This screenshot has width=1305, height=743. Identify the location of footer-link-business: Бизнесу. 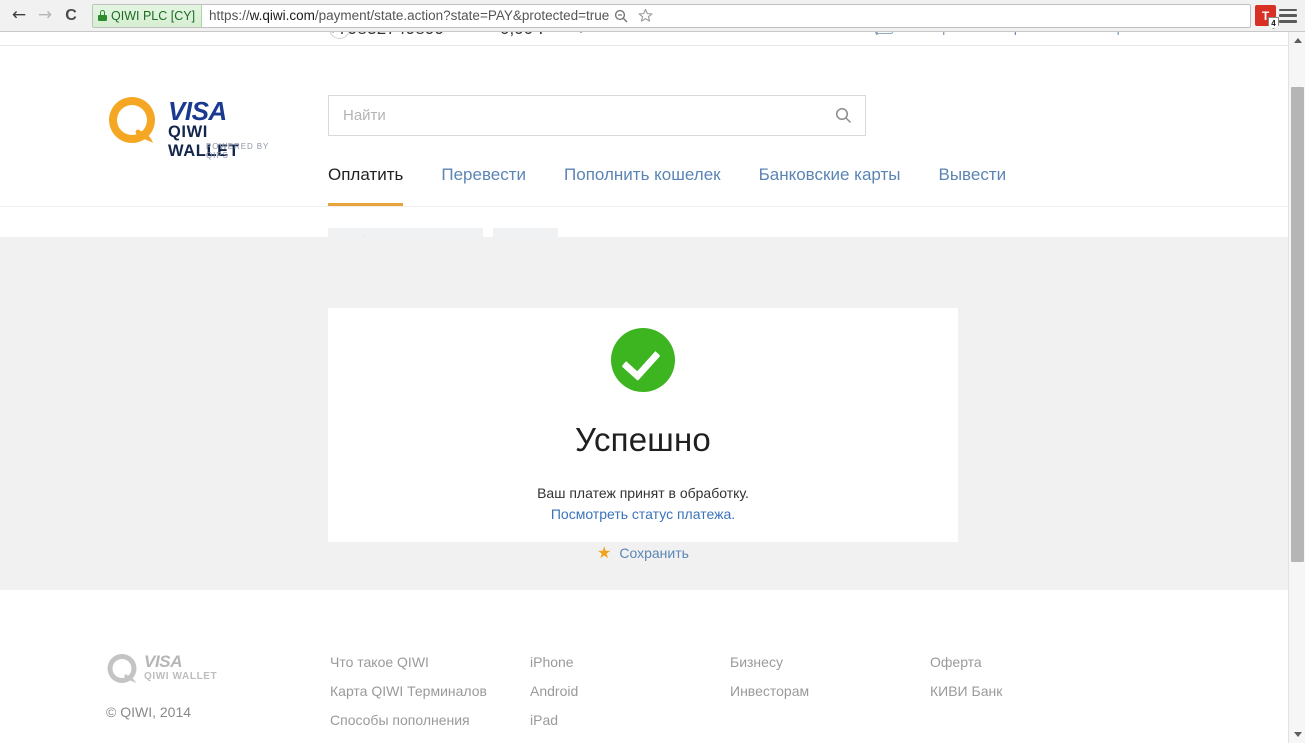
(769, 662).